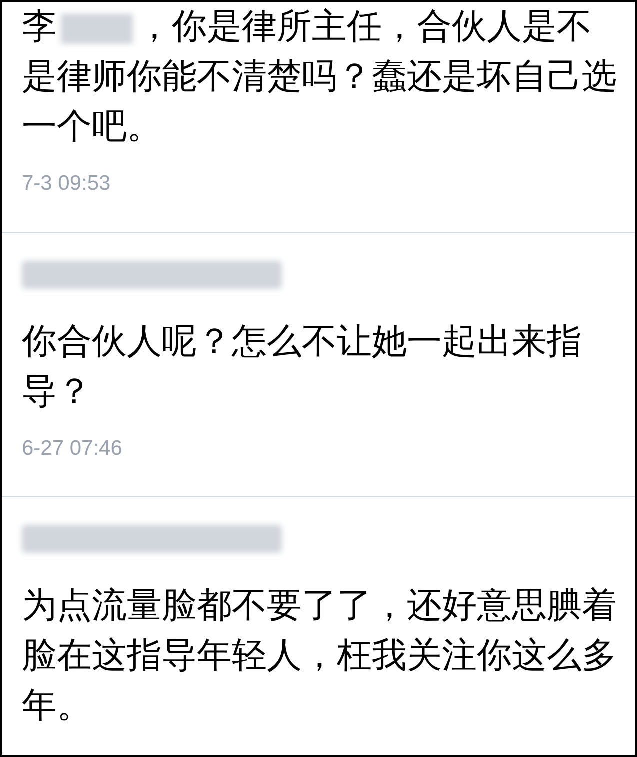  I want to click on comment-time: 7-3 09:53, so click(67, 184).